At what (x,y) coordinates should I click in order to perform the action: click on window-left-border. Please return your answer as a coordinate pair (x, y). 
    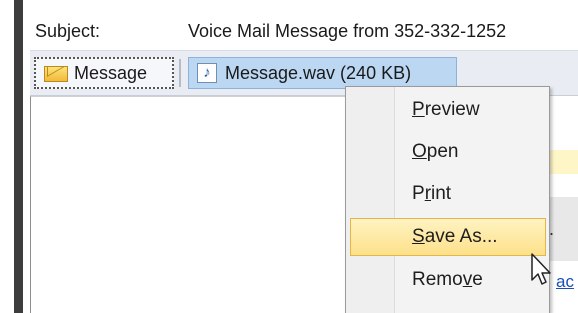
    Looking at the image, I should click on (18, 156).